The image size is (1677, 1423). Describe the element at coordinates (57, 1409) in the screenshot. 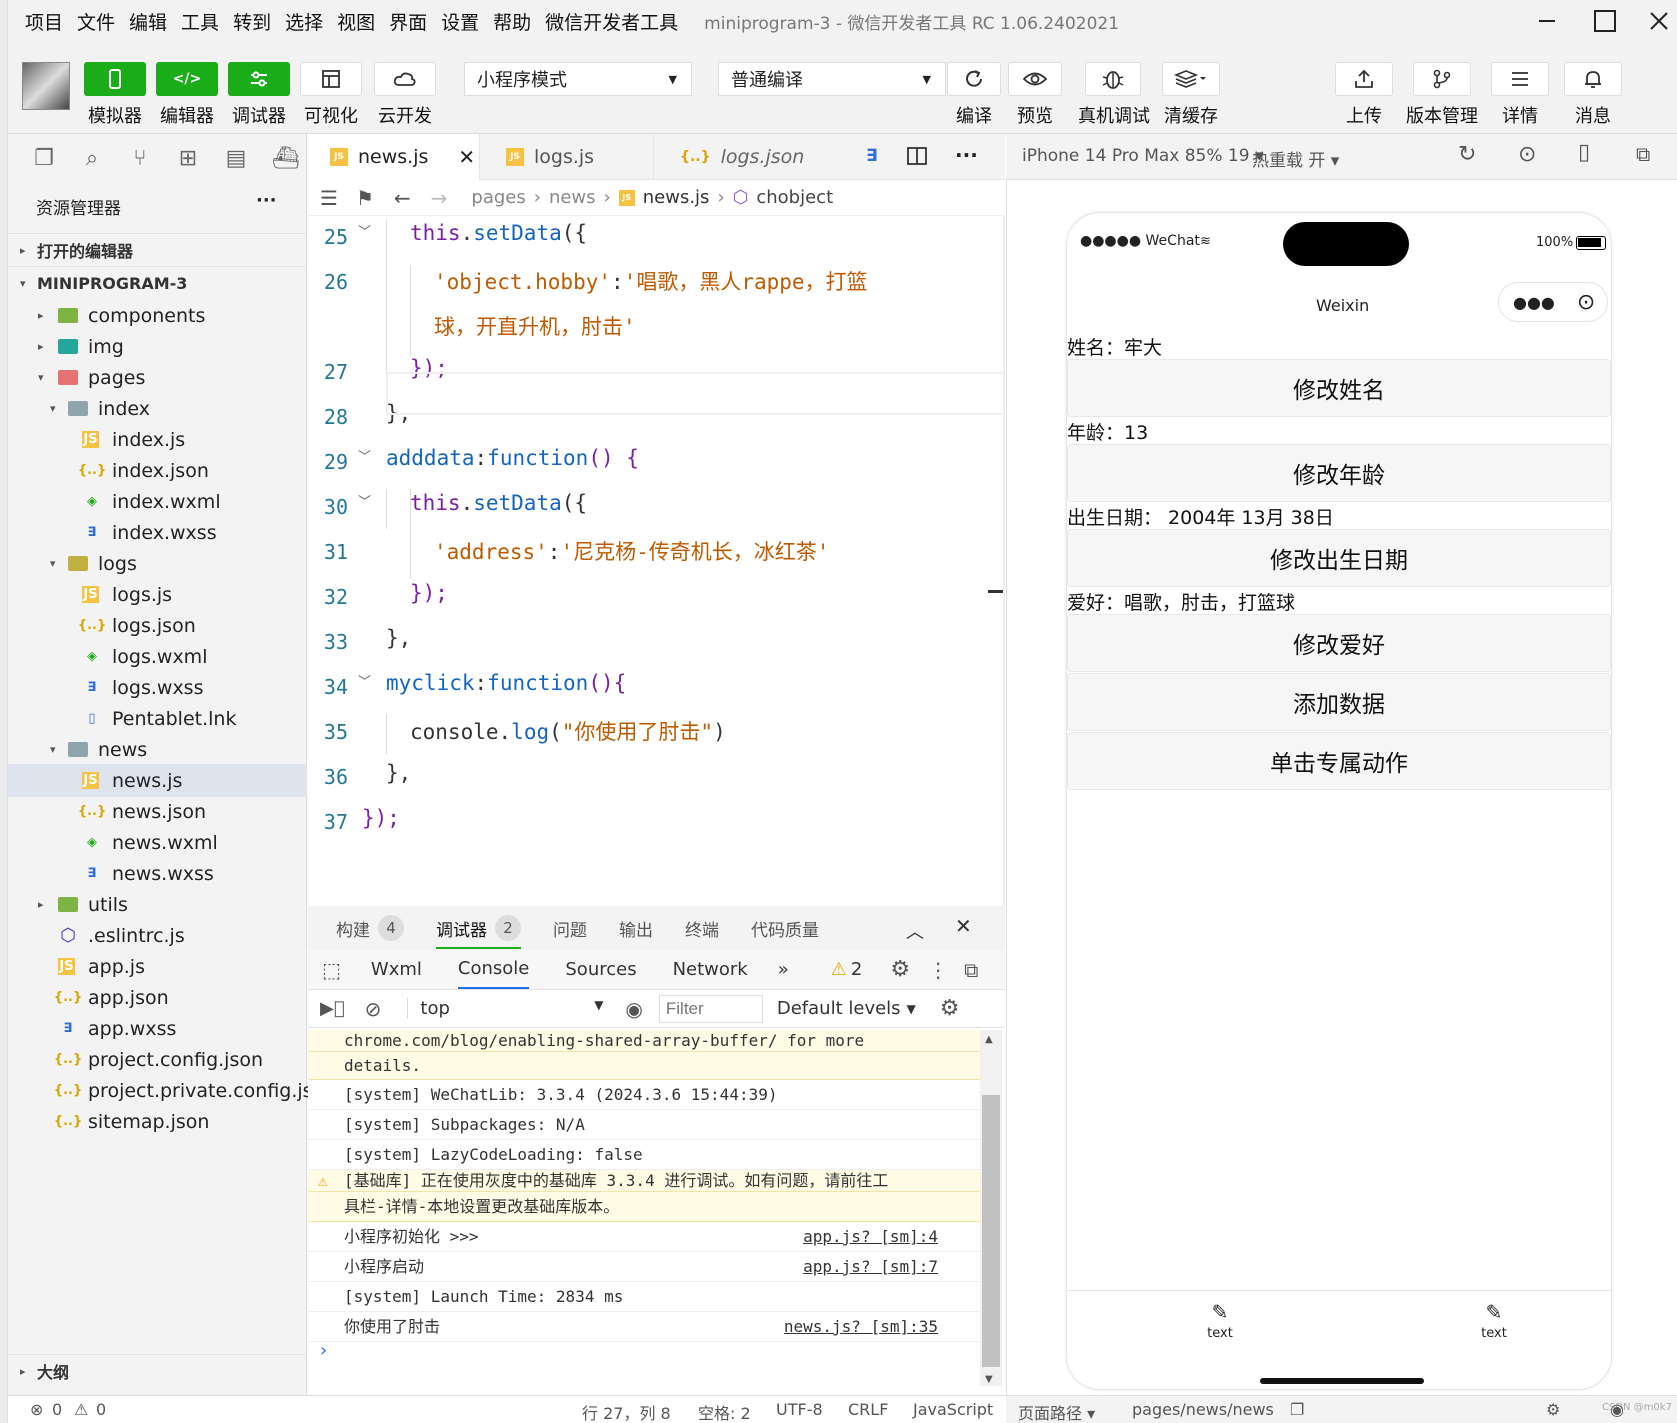

I see `error-count: 0` at that location.